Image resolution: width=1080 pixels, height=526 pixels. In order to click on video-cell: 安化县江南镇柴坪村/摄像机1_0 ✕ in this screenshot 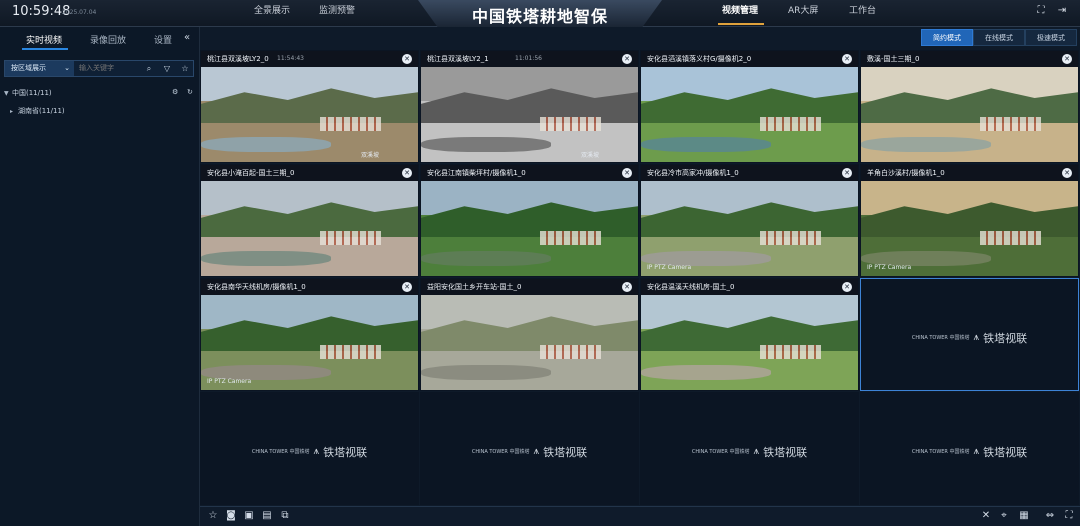, I will do `click(529, 220)`.